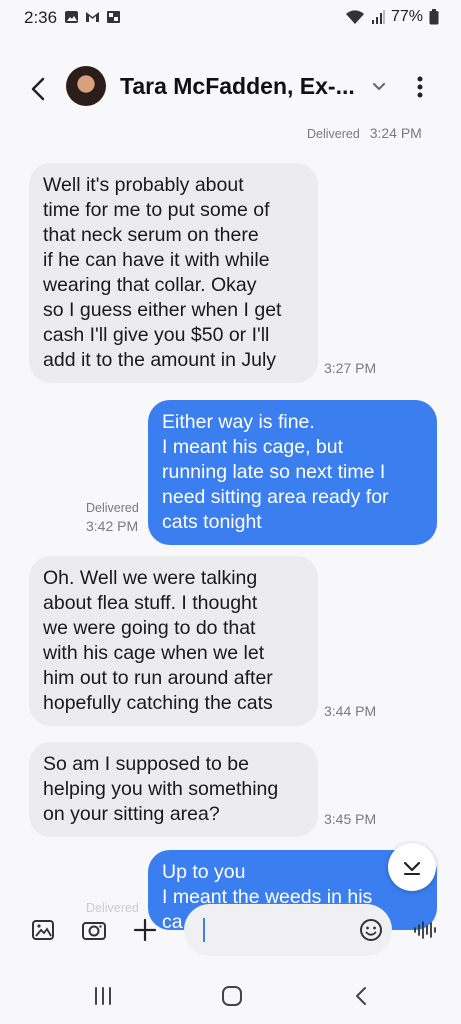  What do you see at coordinates (43, 930) in the screenshot?
I see `gallery-icon` at bounding box center [43, 930].